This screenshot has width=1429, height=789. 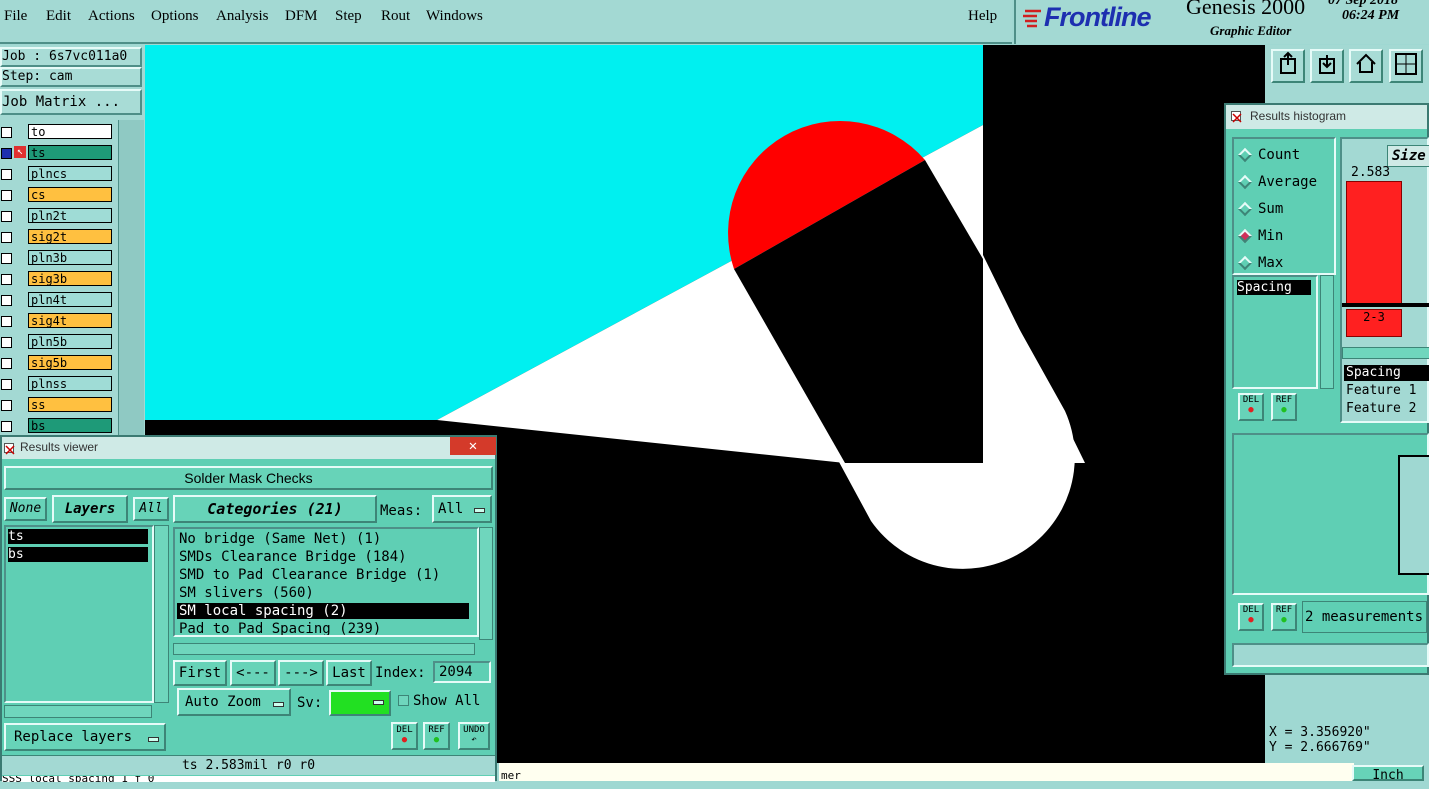 I want to click on menu-edit: Edit, so click(x=58, y=16).